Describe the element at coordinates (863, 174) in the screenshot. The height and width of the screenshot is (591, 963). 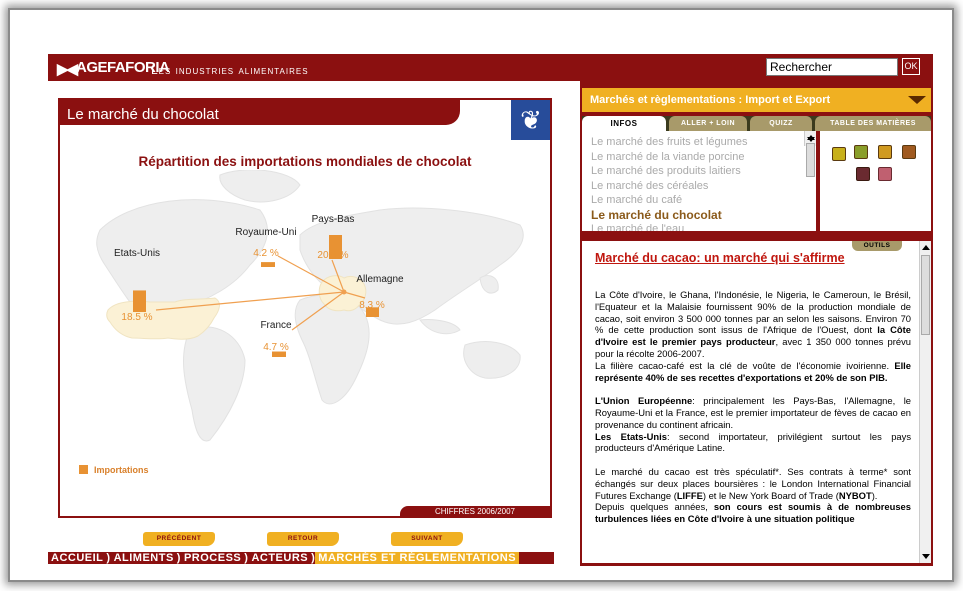
I see `cube-dark-icon` at that location.